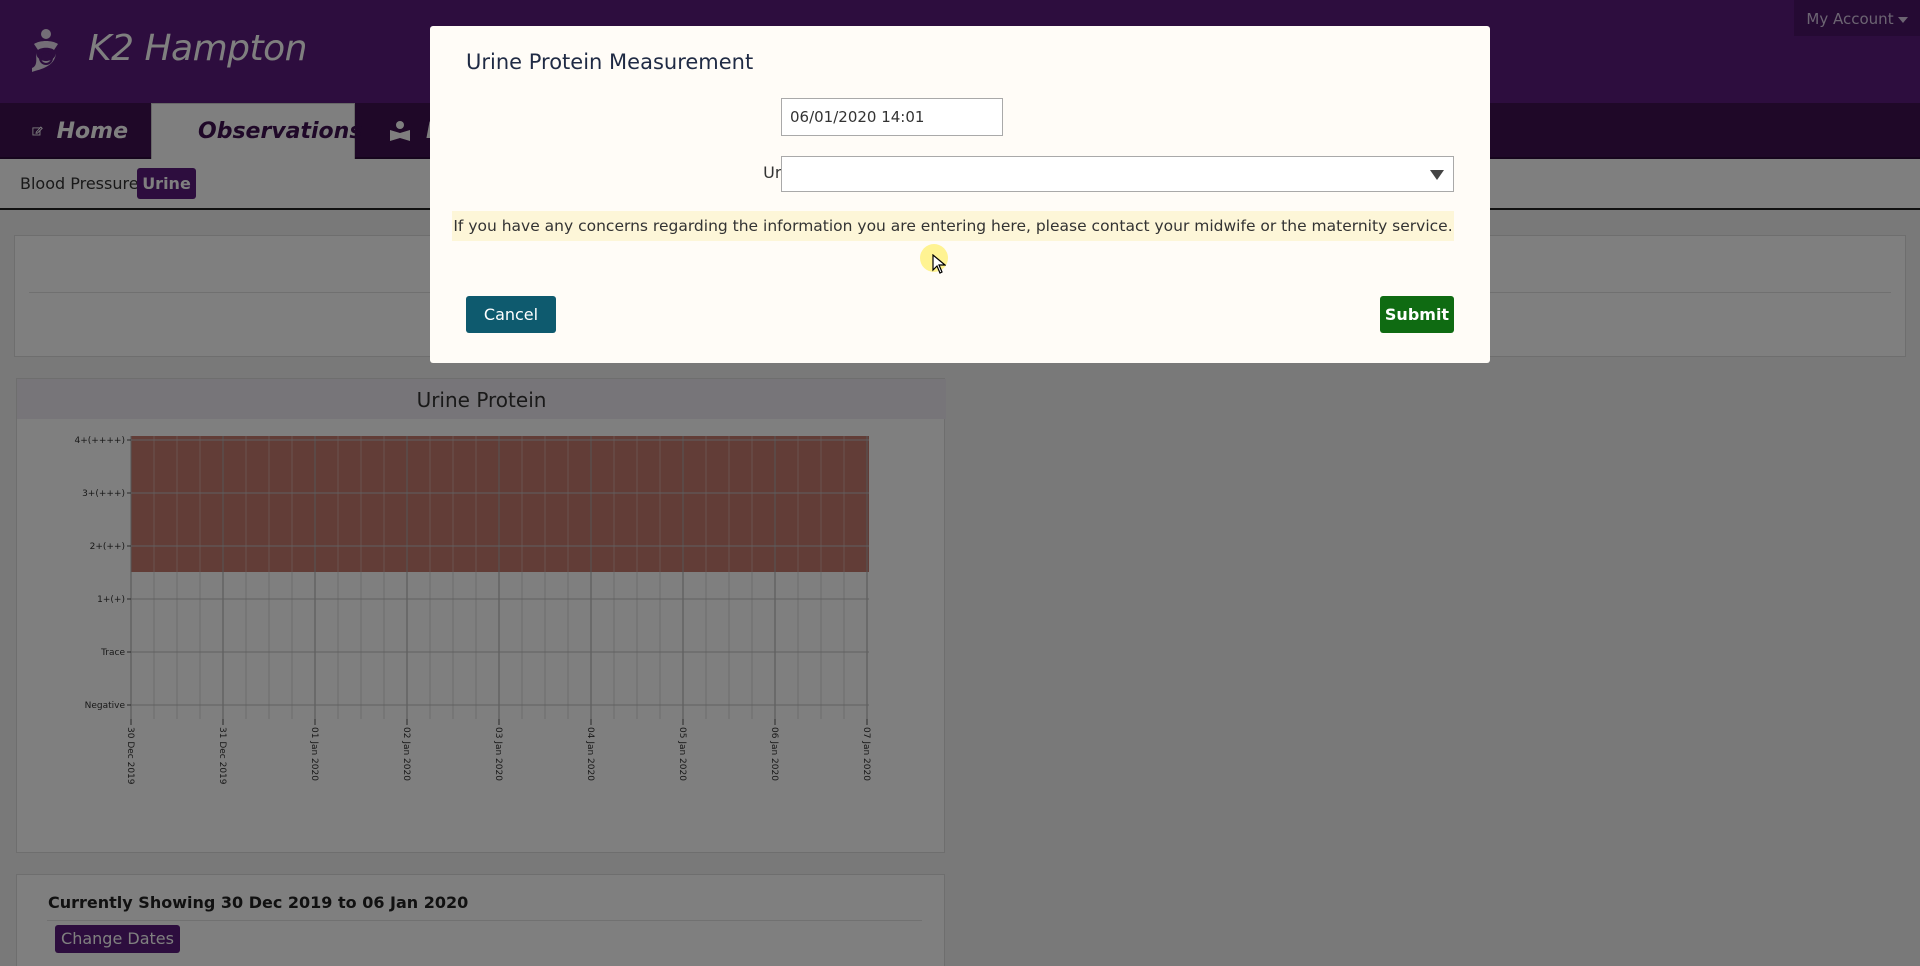 Image resolution: width=1920 pixels, height=966 pixels. I want to click on dropdown-arrow-icon, so click(1437, 175).